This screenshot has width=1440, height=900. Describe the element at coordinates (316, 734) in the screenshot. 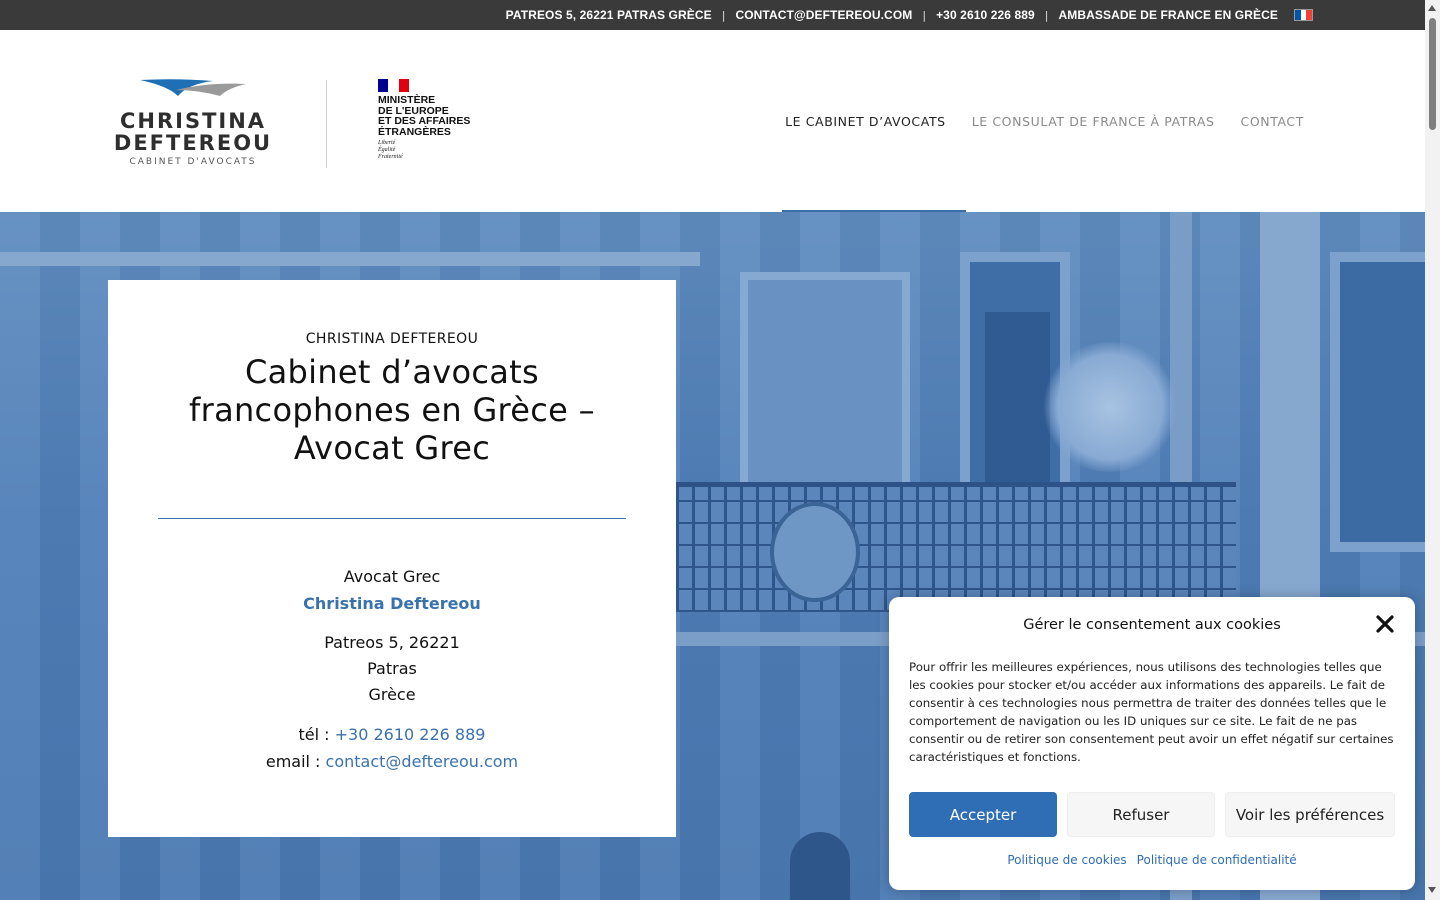

I see `phone-label: tél :` at that location.